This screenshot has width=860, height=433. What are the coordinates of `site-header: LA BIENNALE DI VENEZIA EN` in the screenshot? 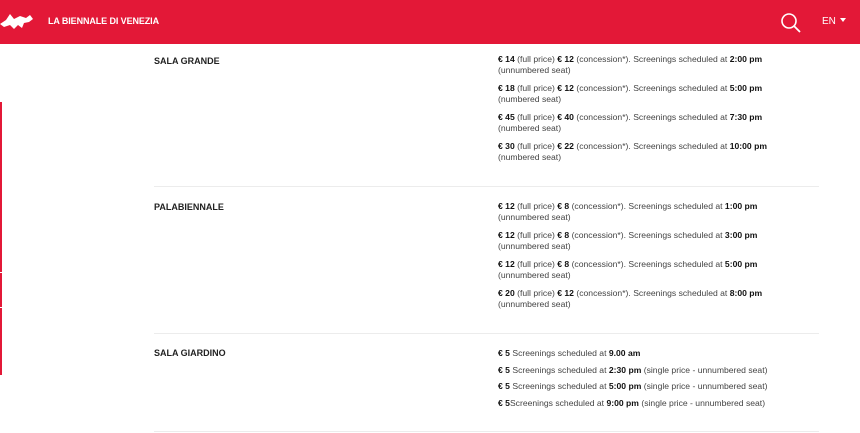 It's located at (430, 22).